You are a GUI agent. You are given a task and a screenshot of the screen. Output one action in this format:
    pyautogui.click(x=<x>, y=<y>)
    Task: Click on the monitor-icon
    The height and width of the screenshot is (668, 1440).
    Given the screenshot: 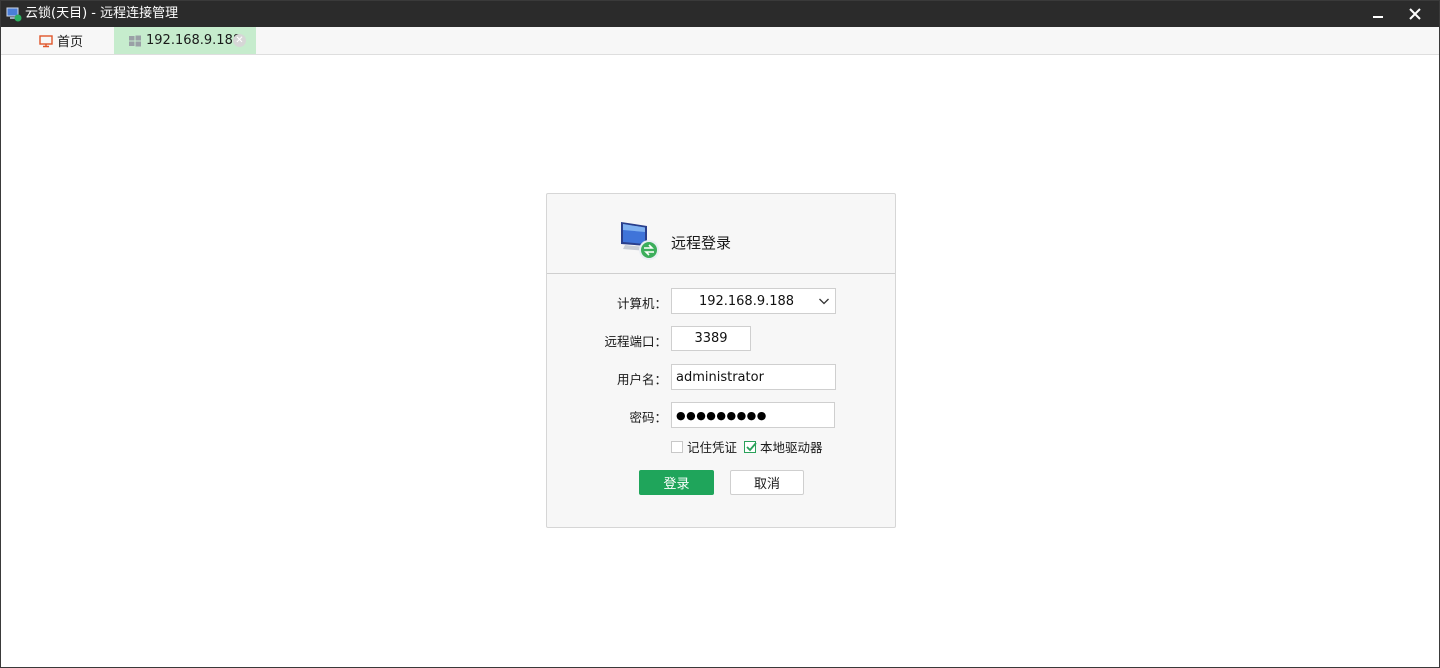 What is the action you would take?
    pyautogui.click(x=46, y=40)
    